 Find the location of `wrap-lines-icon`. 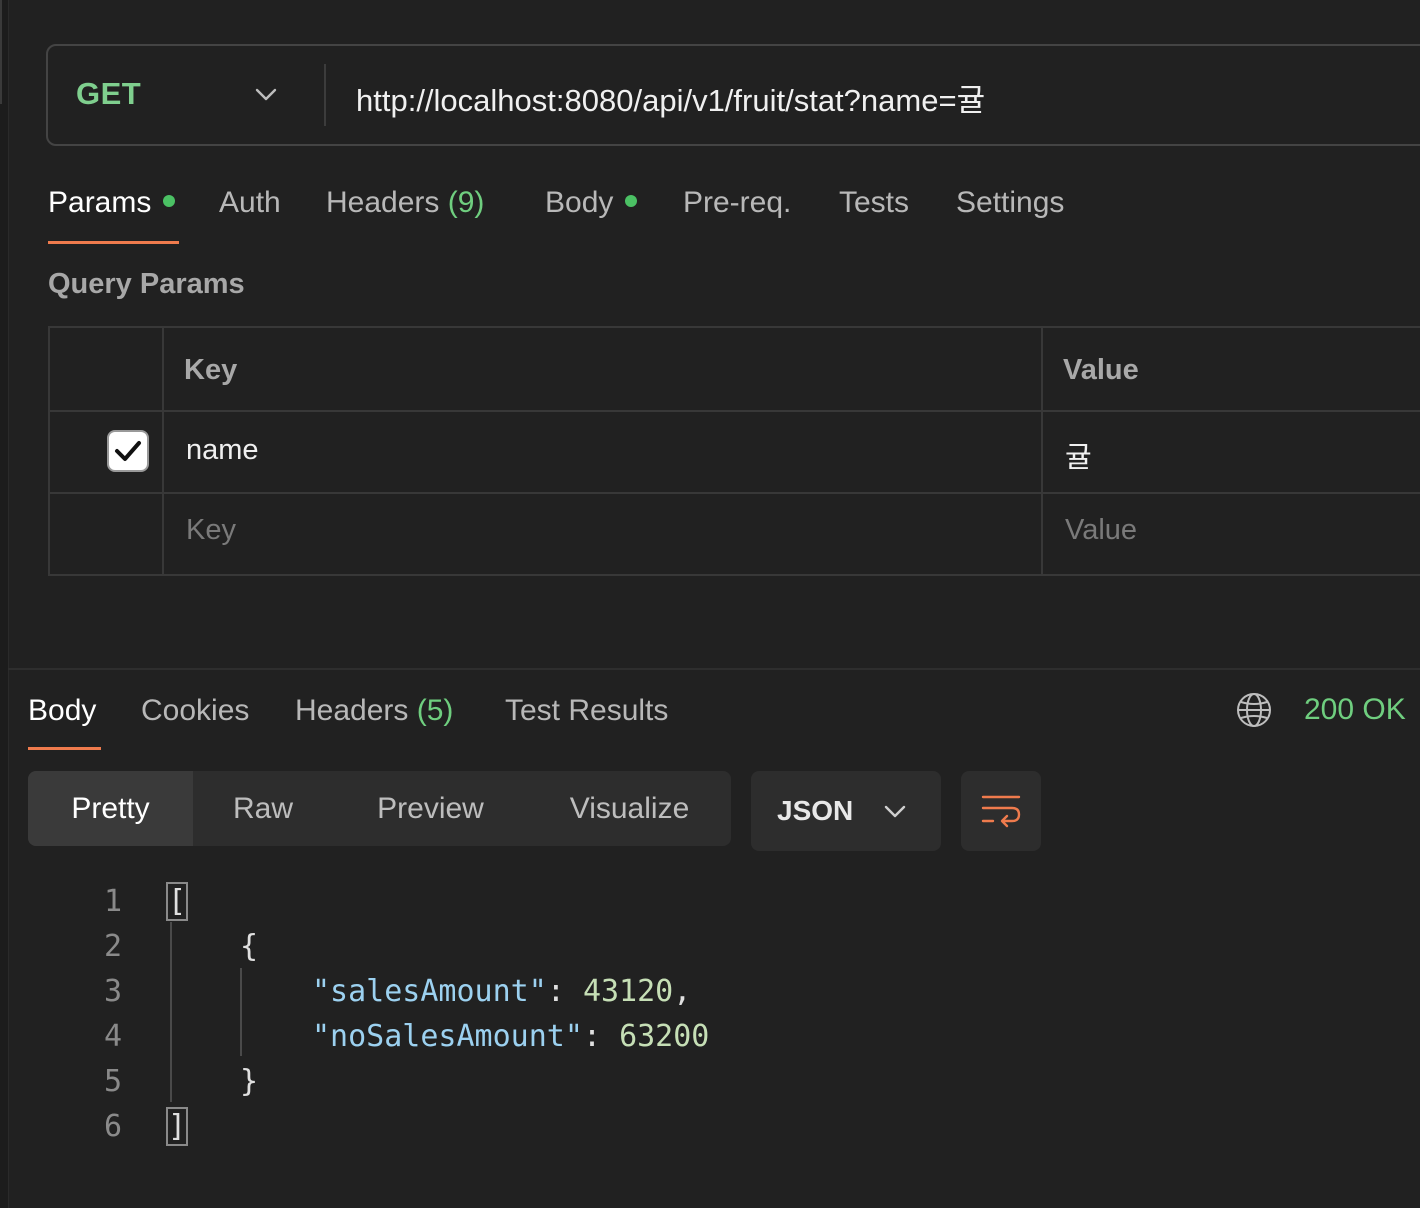

wrap-lines-icon is located at coordinates (1001, 811).